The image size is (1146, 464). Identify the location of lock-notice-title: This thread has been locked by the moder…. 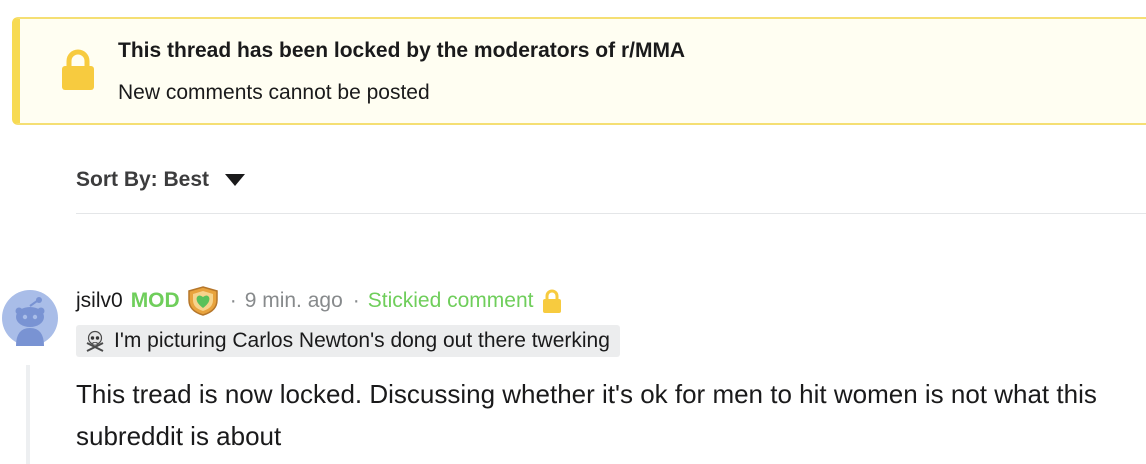
(402, 50).